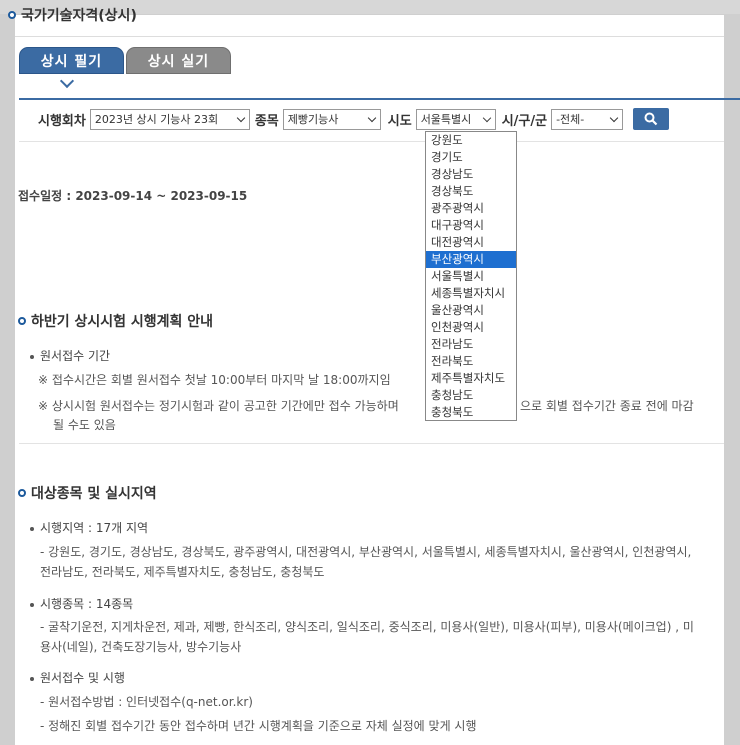 The height and width of the screenshot is (745, 740). Describe the element at coordinates (156, 119) in the screenshot. I see `round-select-value: 2023년 상시 기능사 23회` at that location.